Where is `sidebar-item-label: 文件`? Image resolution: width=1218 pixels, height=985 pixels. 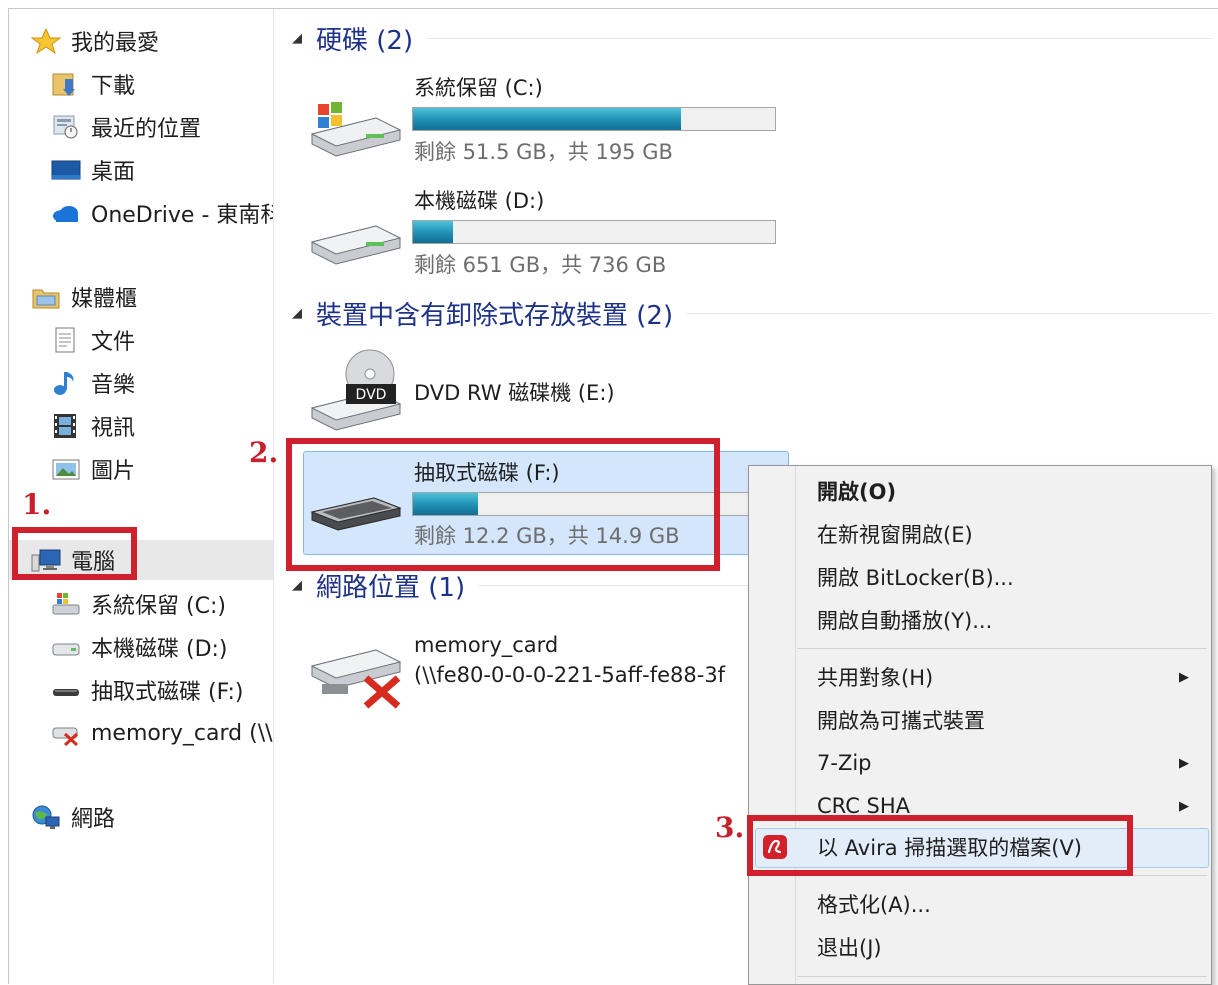 sidebar-item-label: 文件 is located at coordinates (113, 342).